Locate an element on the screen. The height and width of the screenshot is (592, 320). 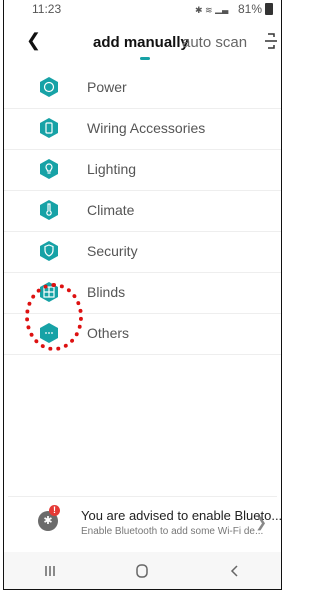
chevron-left-icon: ❮ is located at coordinates (33, 40).